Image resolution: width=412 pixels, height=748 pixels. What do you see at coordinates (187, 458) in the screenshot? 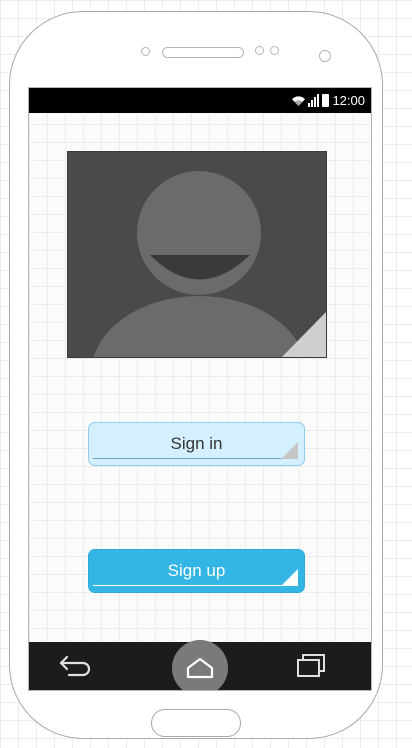
I see `sign-in-underline` at bounding box center [187, 458].